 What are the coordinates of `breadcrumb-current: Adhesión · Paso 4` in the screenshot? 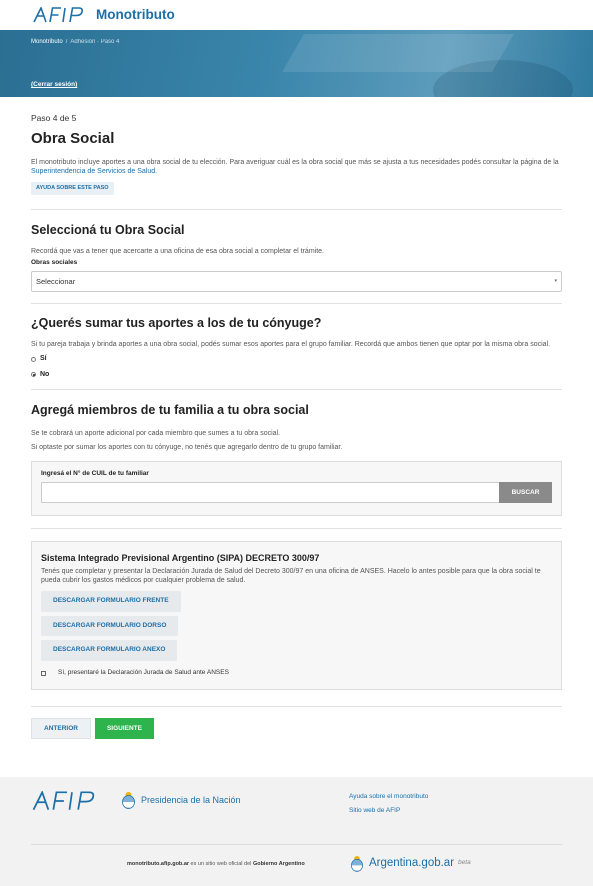 It's located at (95, 42).